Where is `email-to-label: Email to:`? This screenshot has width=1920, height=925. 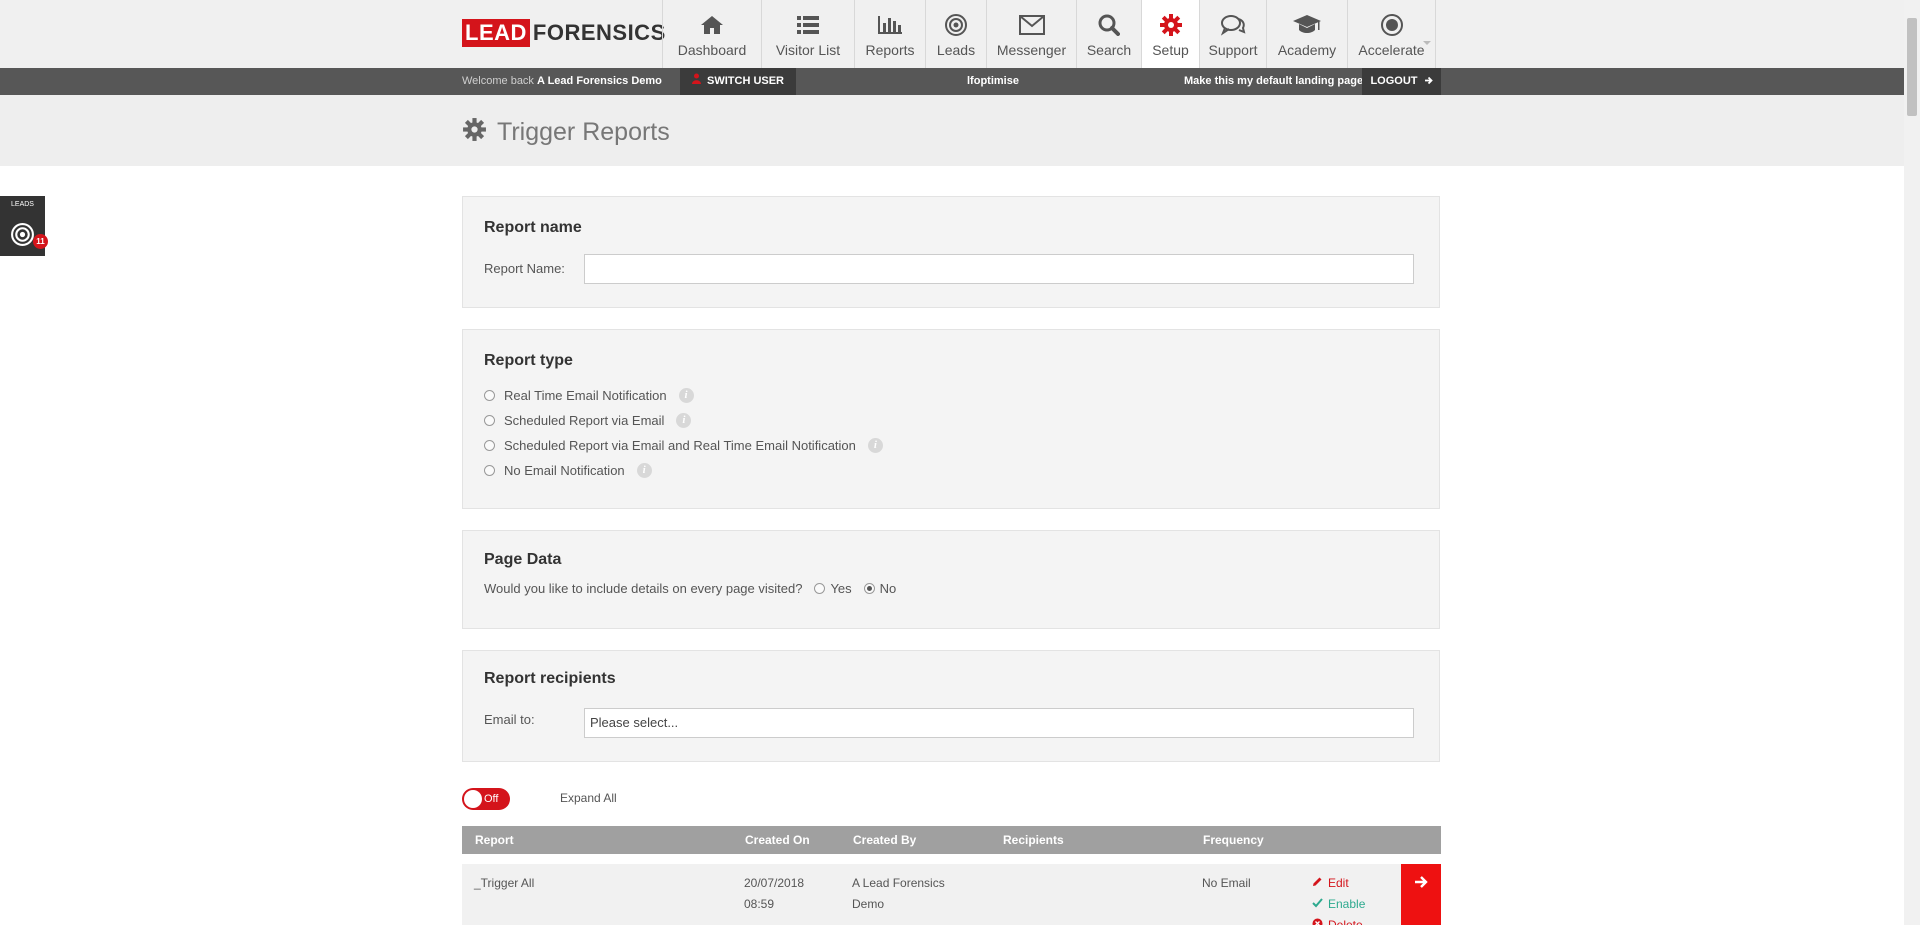 email-to-label: Email to: is located at coordinates (509, 719).